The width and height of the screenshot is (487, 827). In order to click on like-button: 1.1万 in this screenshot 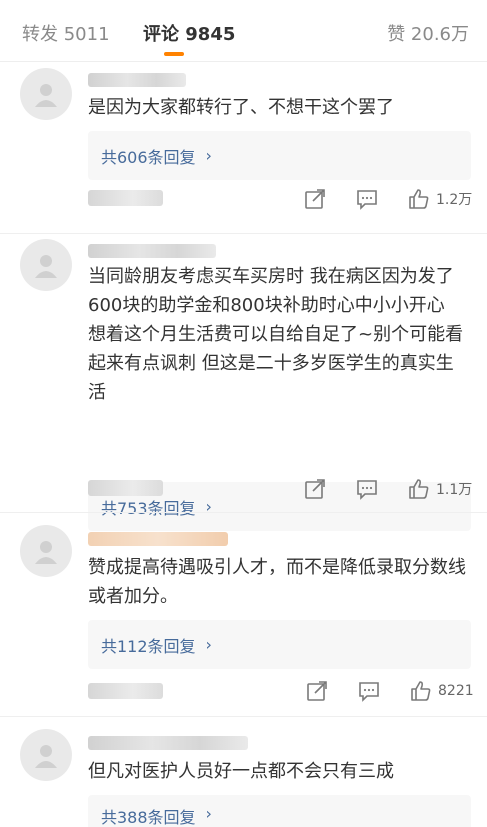, I will do `click(440, 489)`.